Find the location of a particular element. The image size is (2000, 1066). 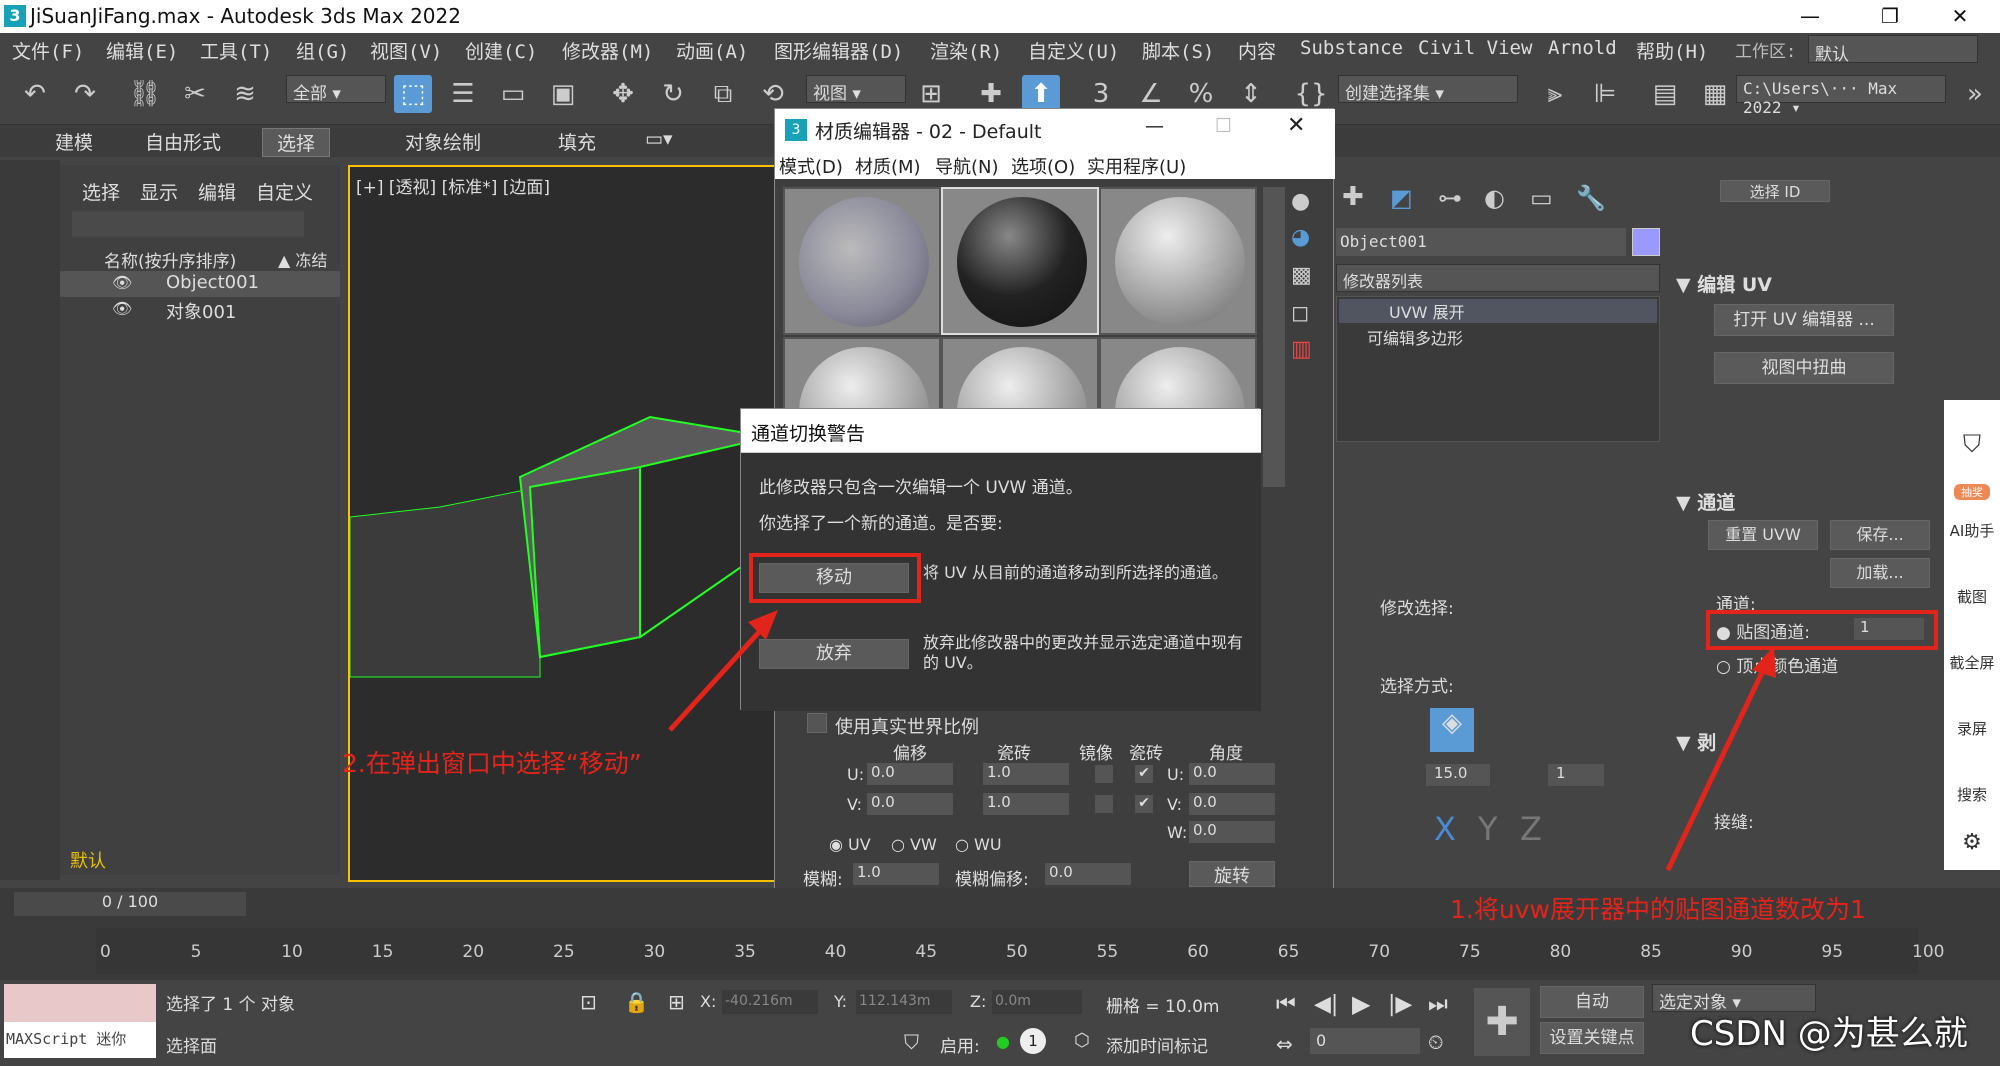

menu-view: 视图(V) is located at coordinates (406, 50).